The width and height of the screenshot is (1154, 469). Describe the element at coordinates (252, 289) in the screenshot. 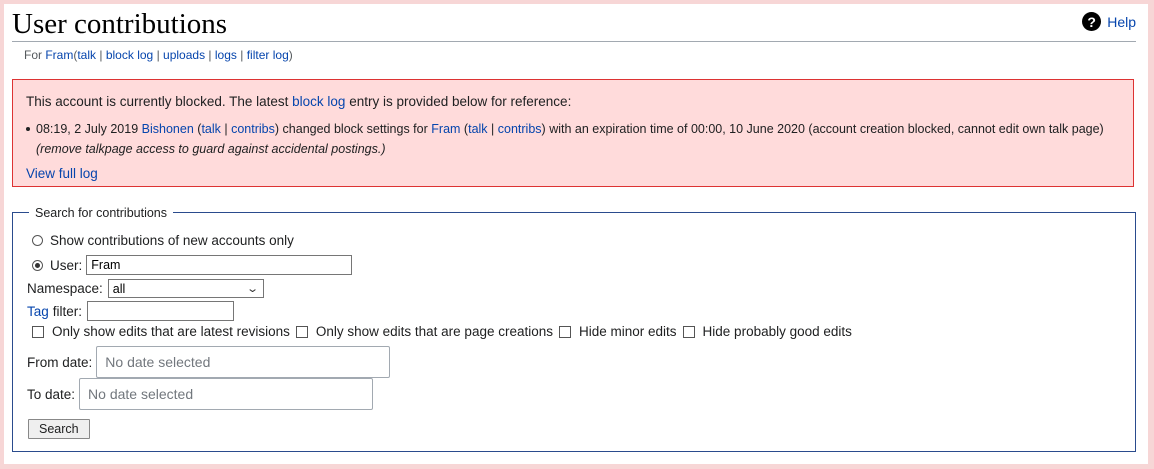

I see `chevron-down-icon: ⌄` at that location.